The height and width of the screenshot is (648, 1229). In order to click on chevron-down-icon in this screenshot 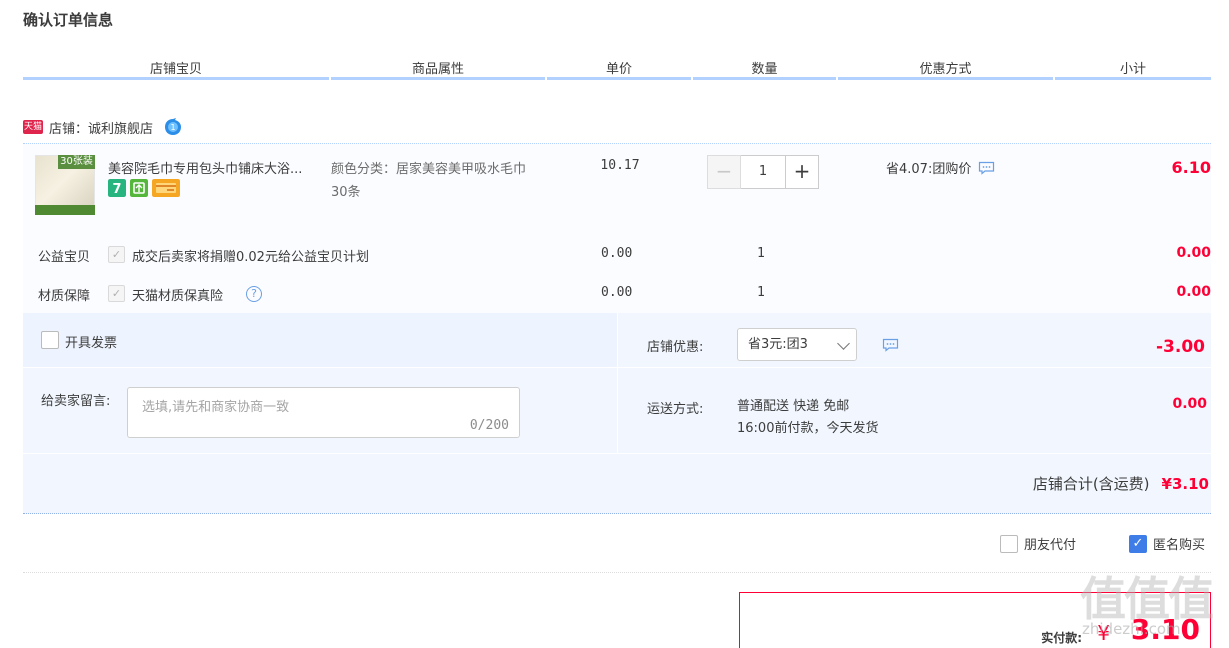, I will do `click(843, 343)`.